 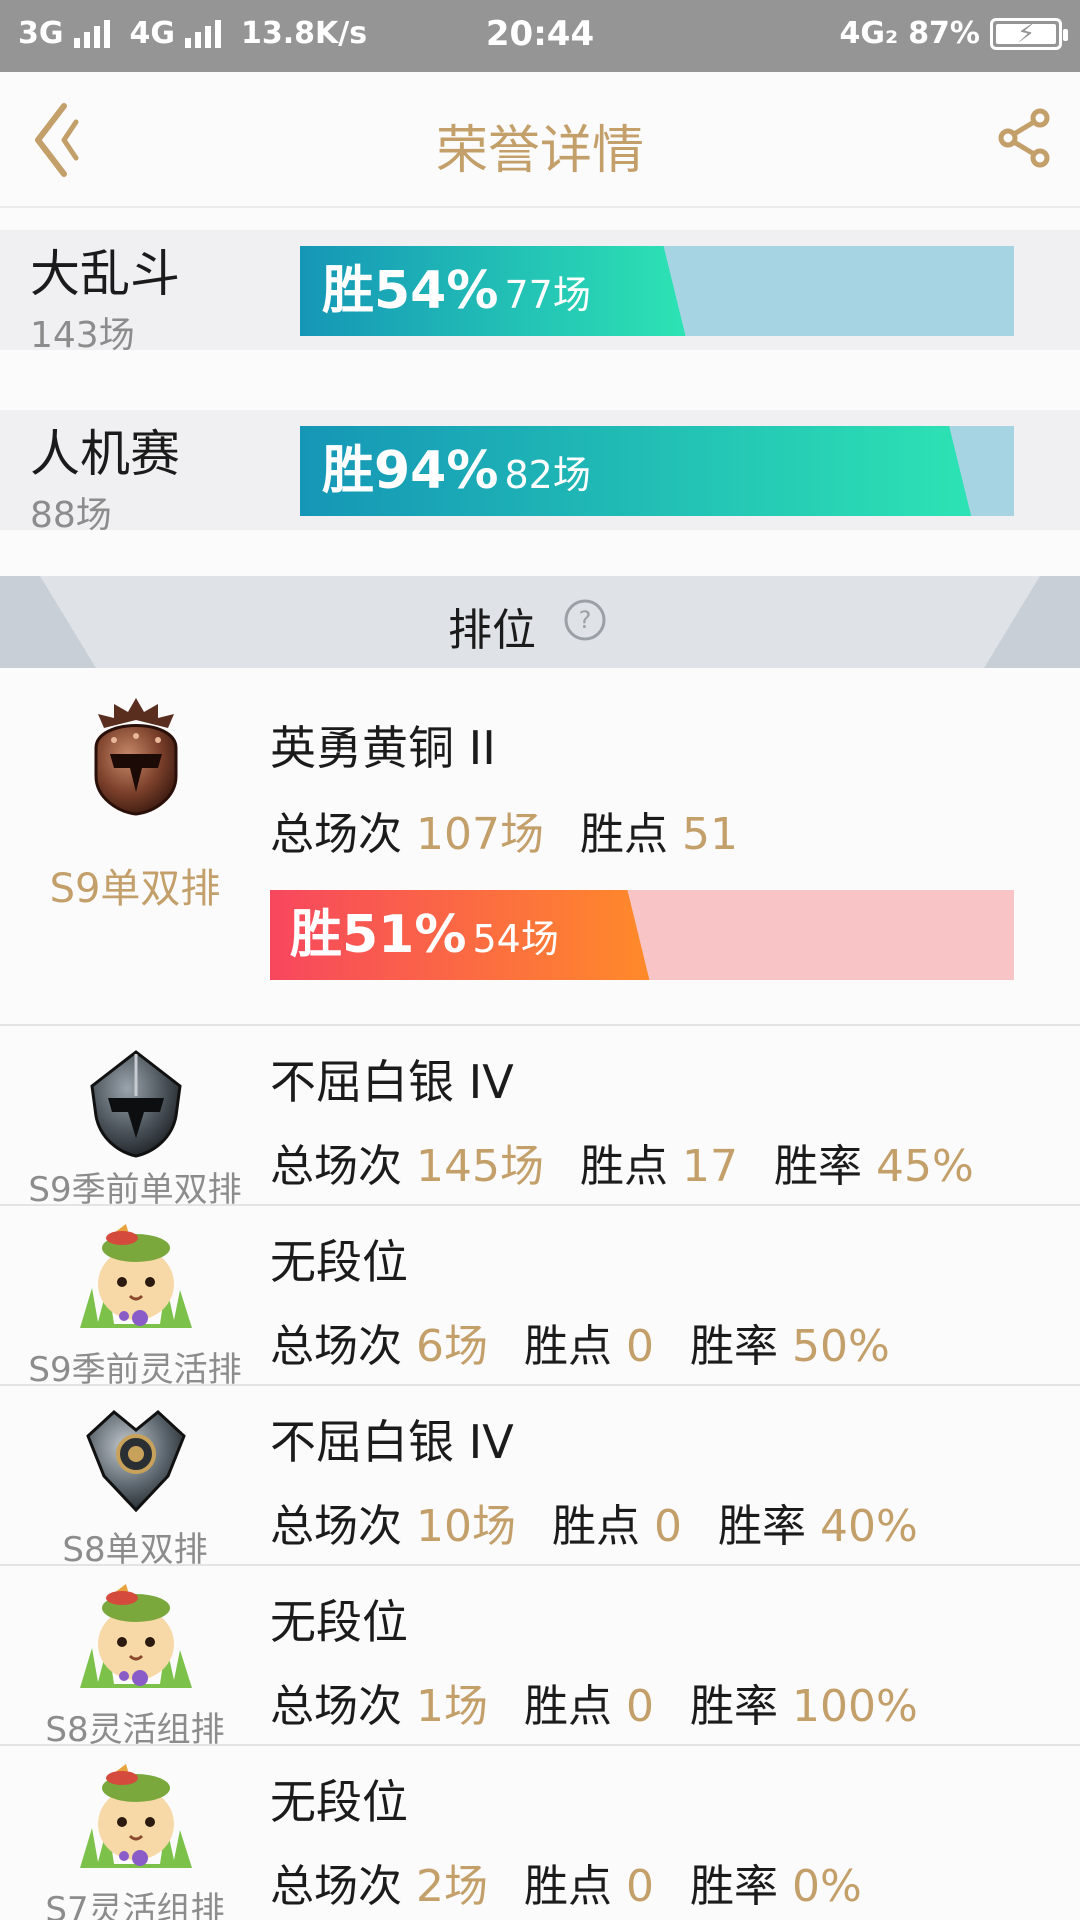 What do you see at coordinates (383, 748) in the screenshot?
I see `rank-name: 英勇黄铜 II` at bounding box center [383, 748].